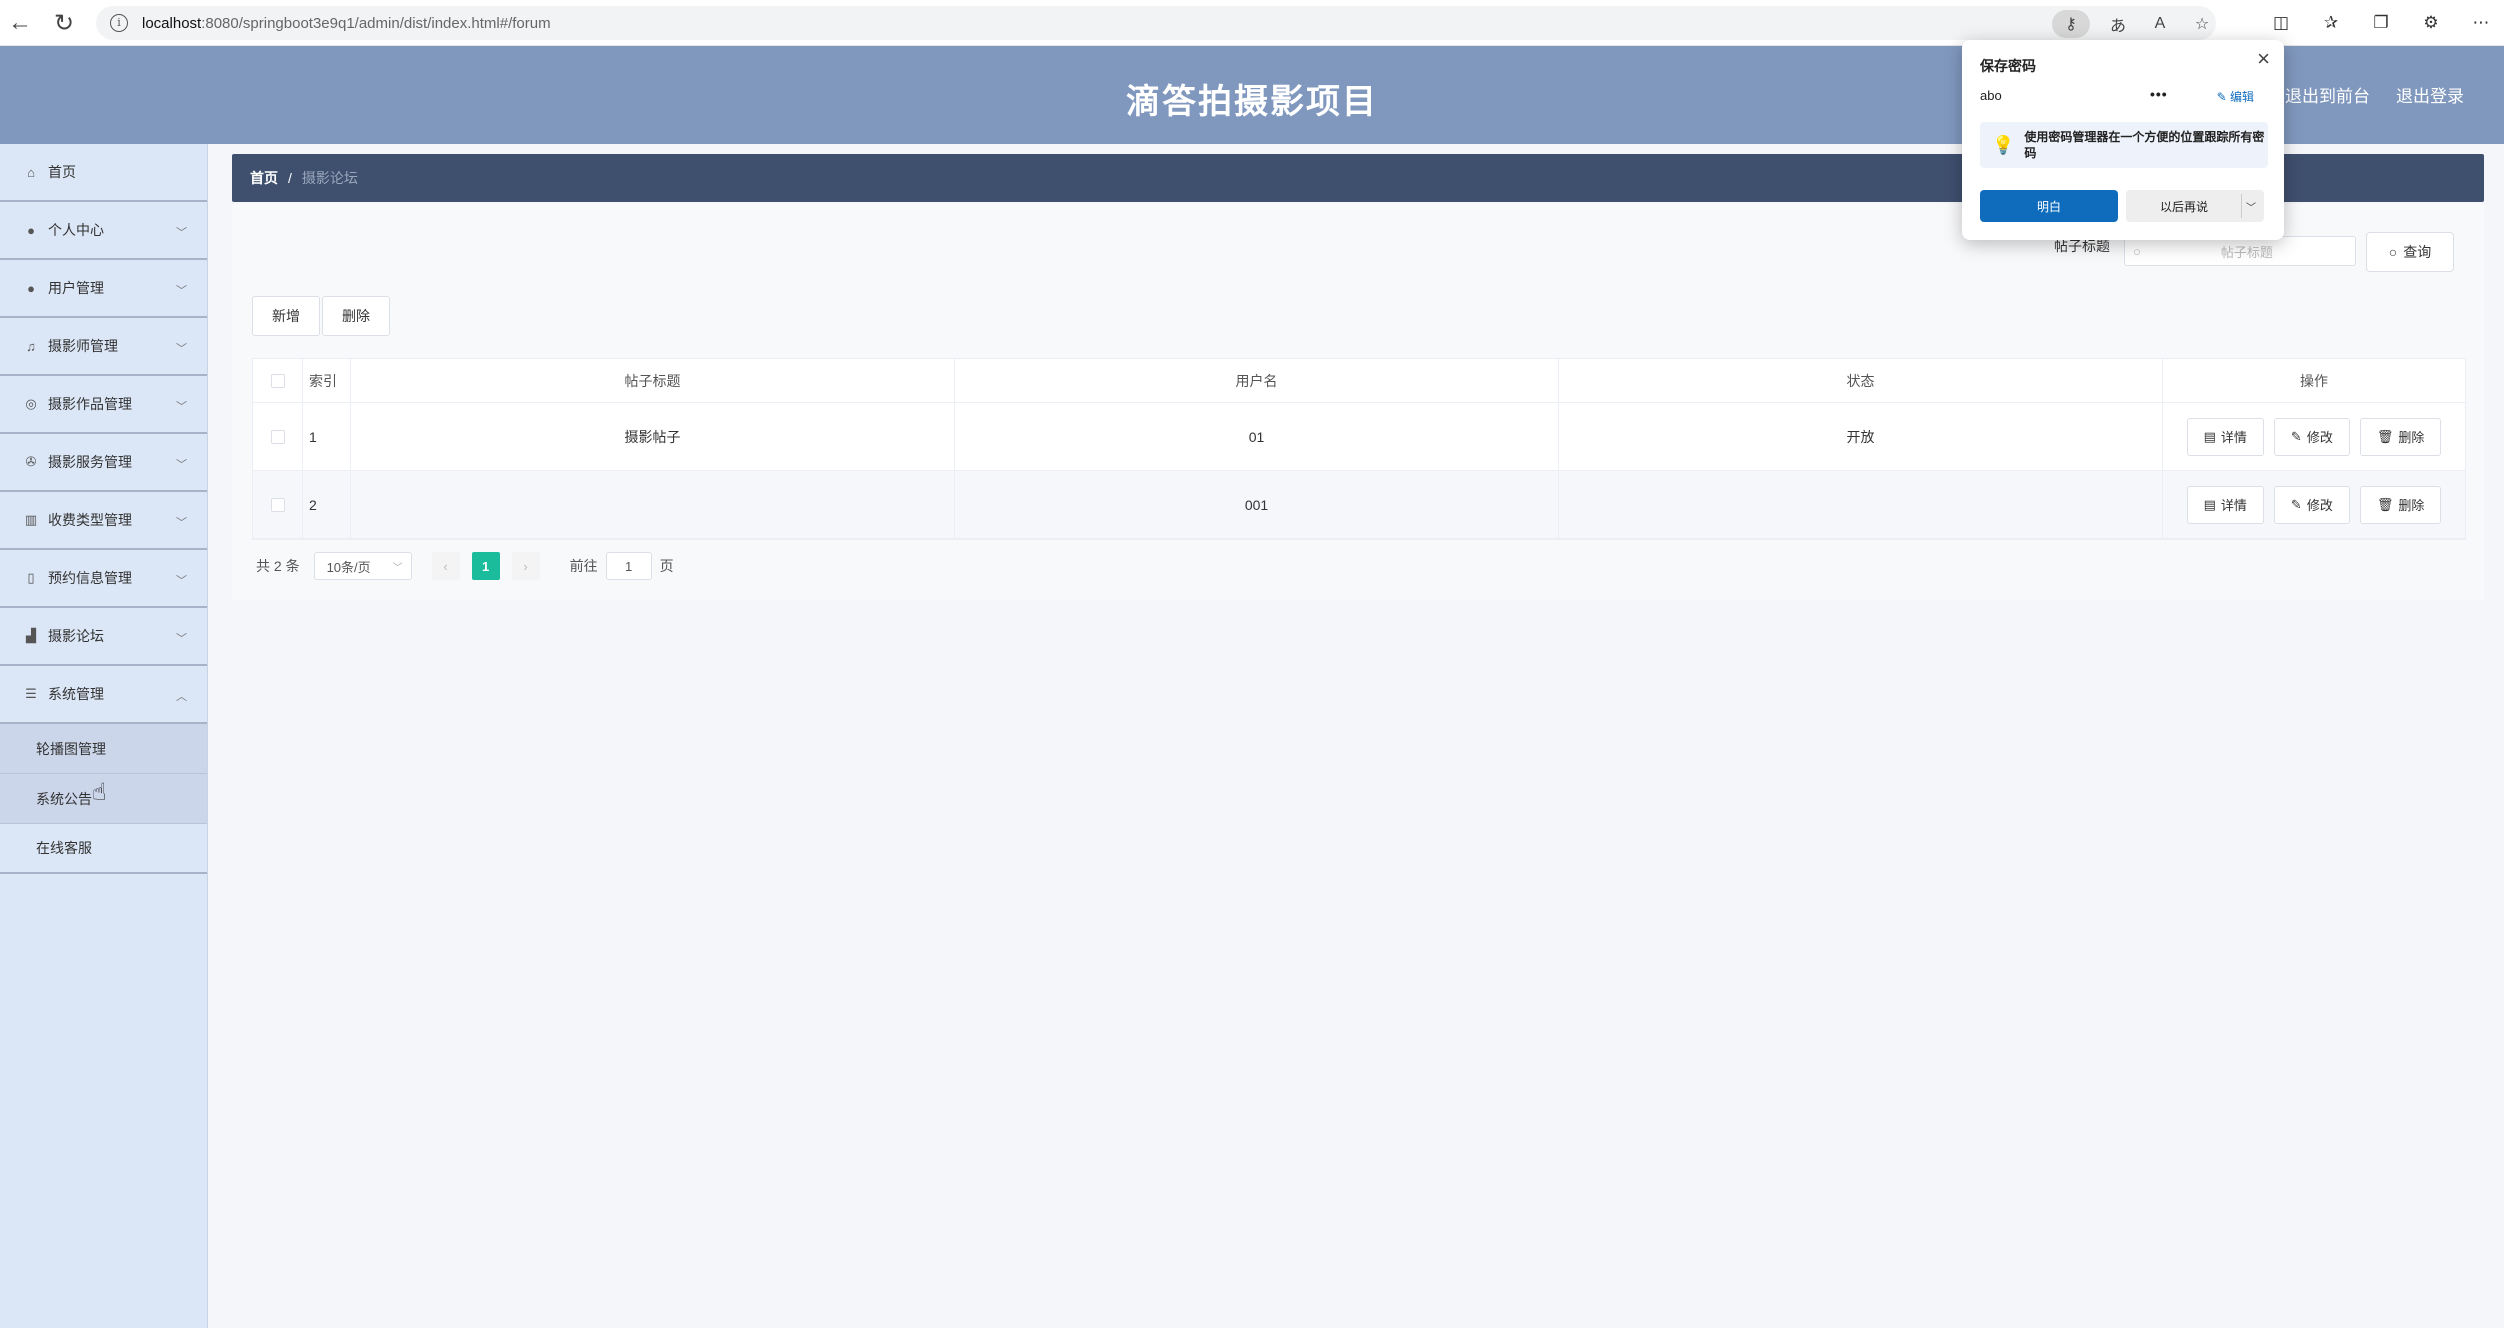 This screenshot has width=2504, height=1328. What do you see at coordinates (583, 566) in the screenshot?
I see `goto-label: 前往` at bounding box center [583, 566].